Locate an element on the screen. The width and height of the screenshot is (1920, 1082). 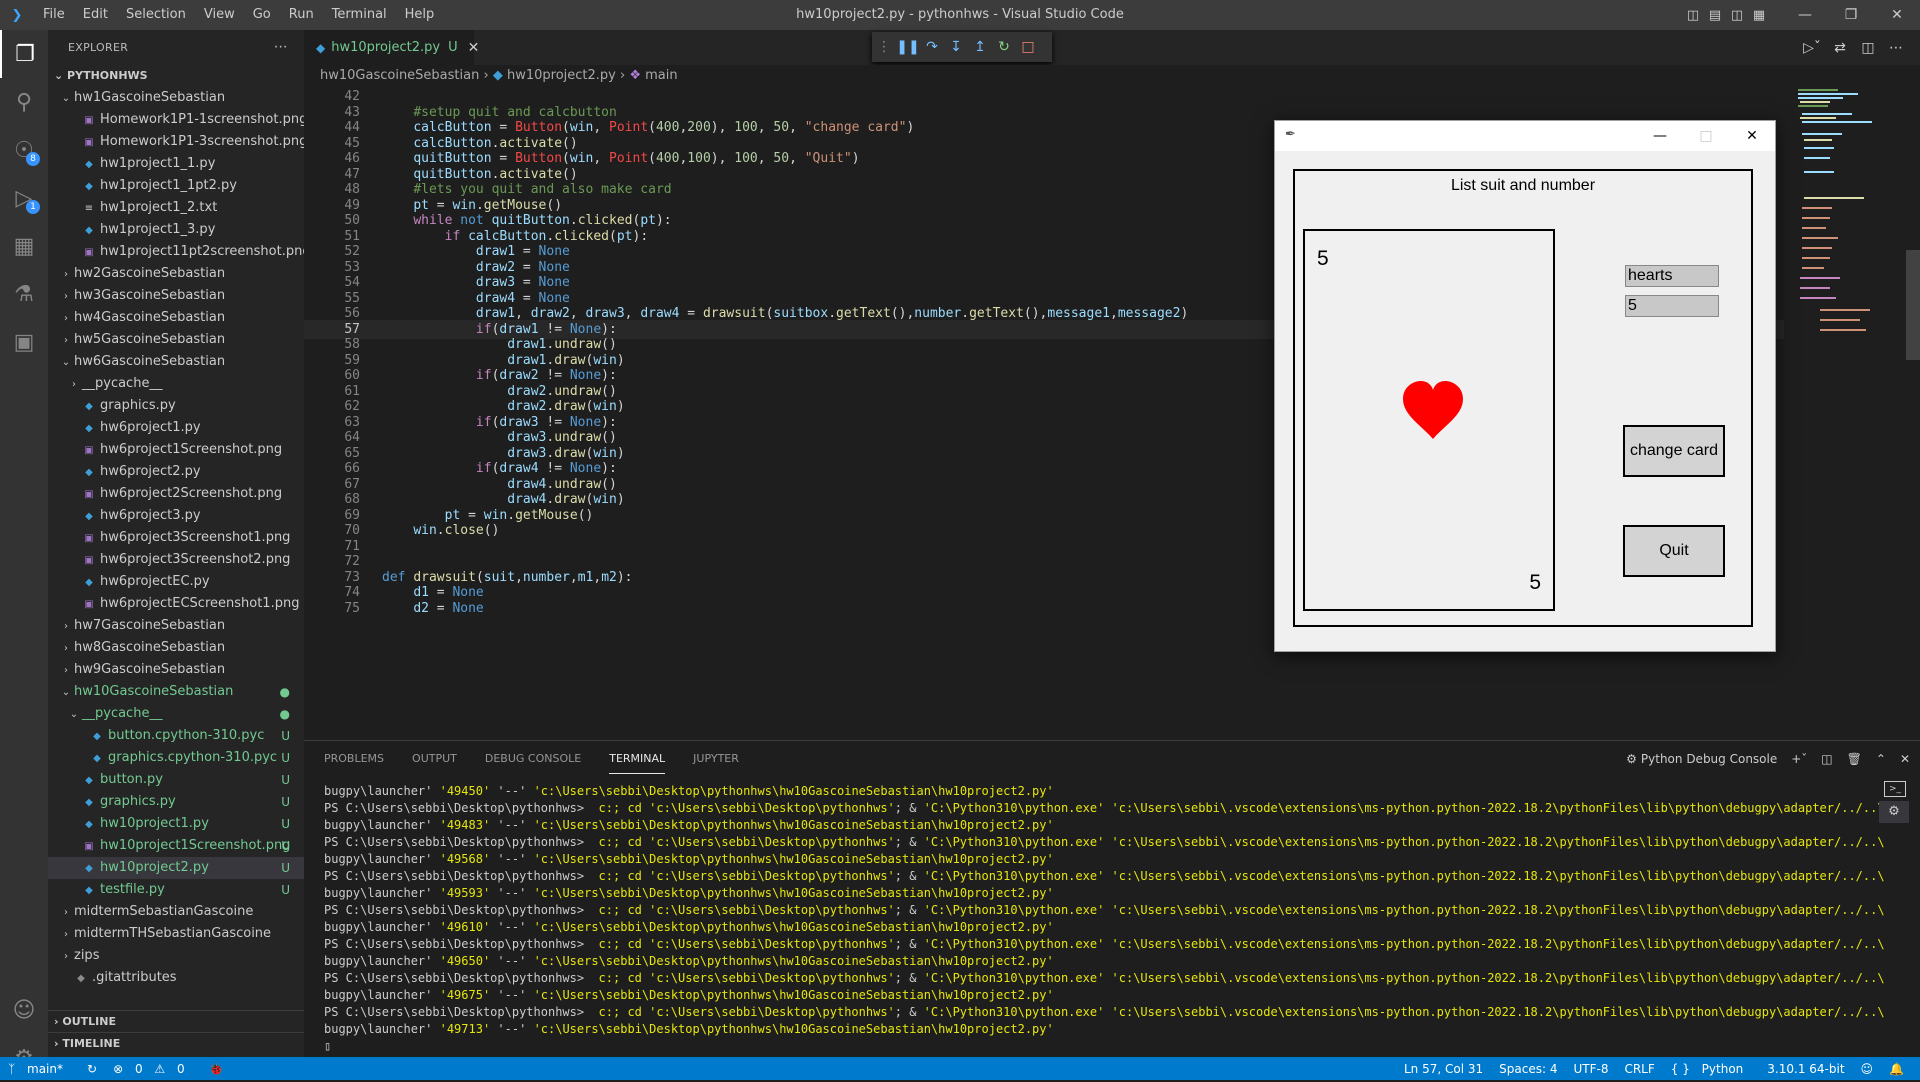
tree-file: ◆ hw6projectEC.py is located at coordinates (176, 582).